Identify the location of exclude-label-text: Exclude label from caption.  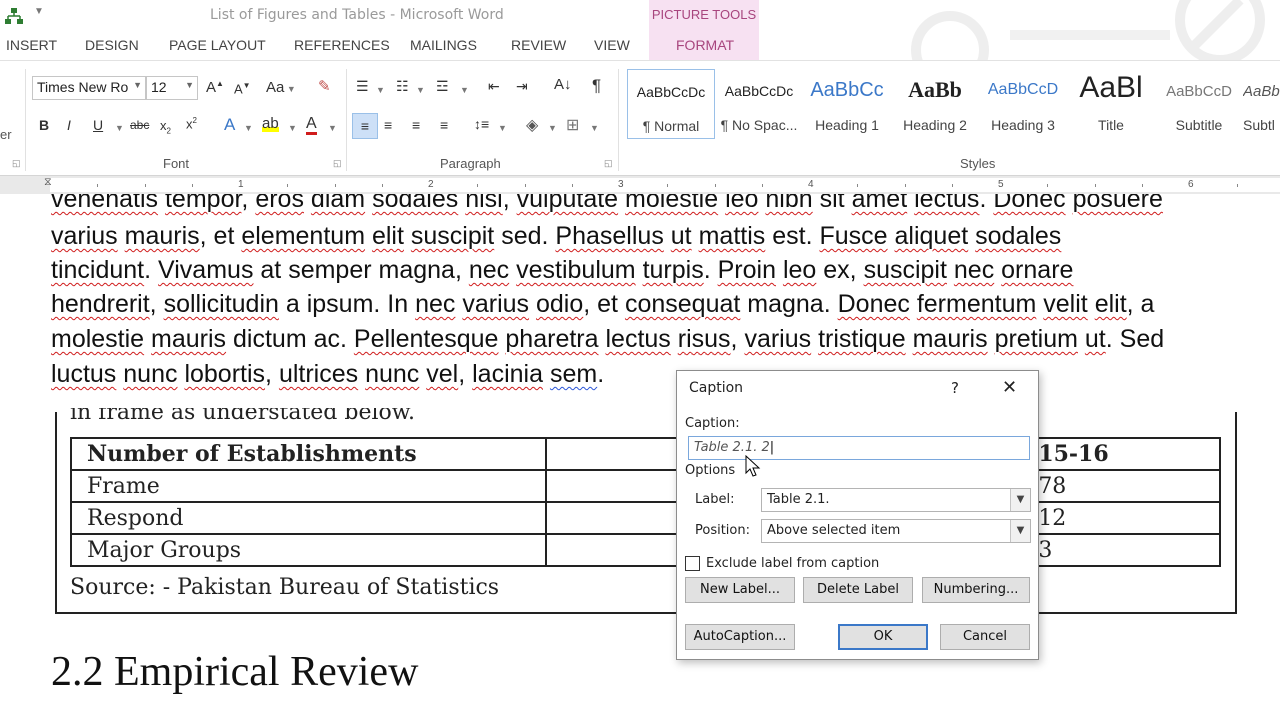
(792, 563).